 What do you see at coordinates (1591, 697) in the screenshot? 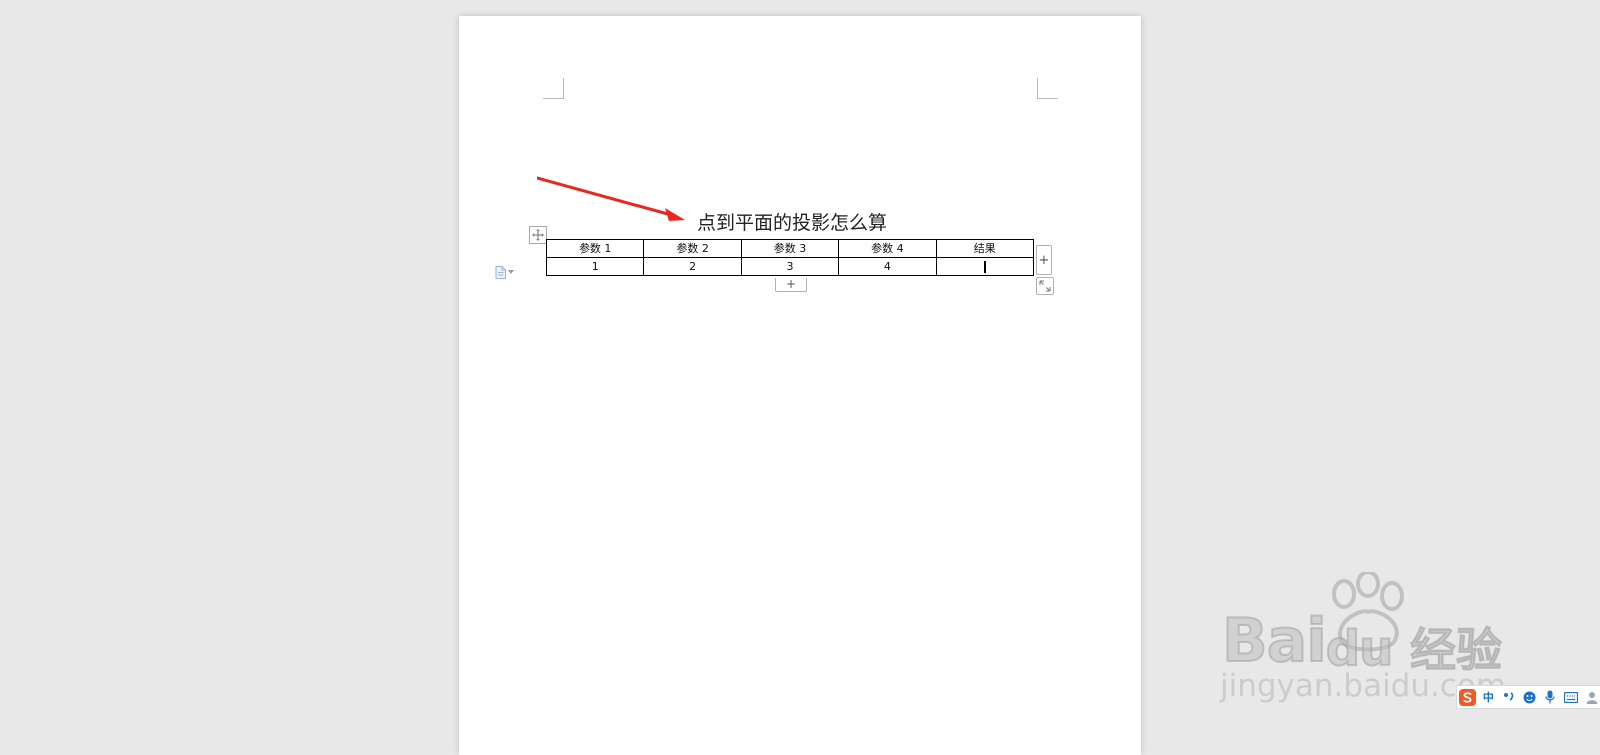
I see `user-icon` at bounding box center [1591, 697].